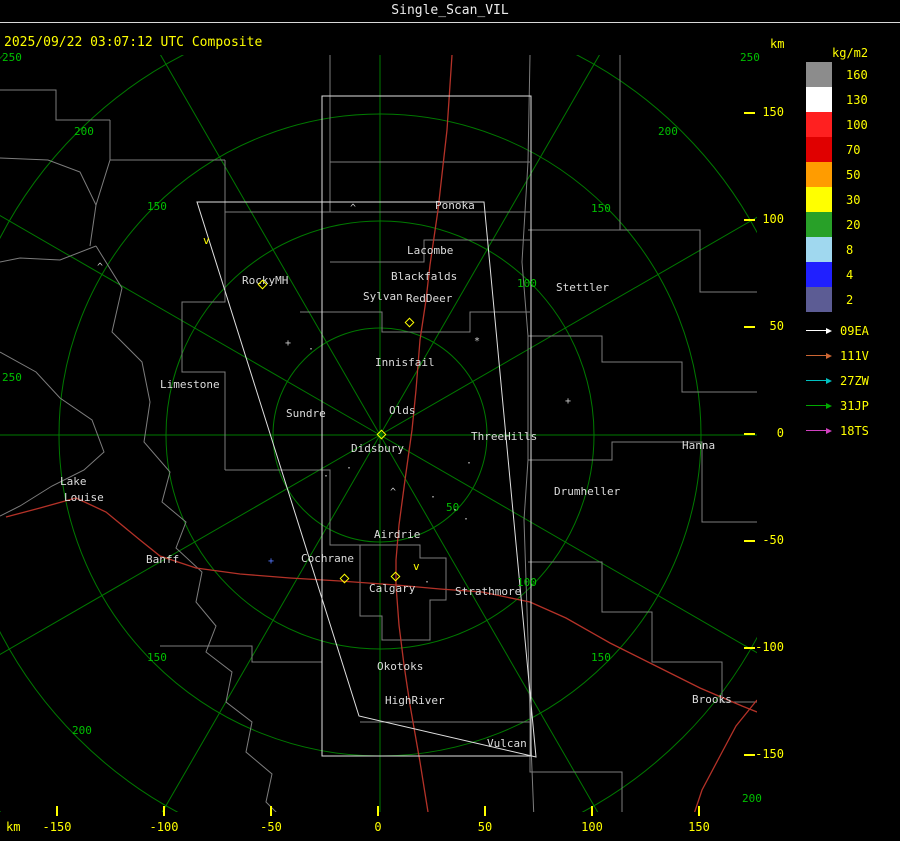  I want to click on legend-entry: 8, so click(837, 249).